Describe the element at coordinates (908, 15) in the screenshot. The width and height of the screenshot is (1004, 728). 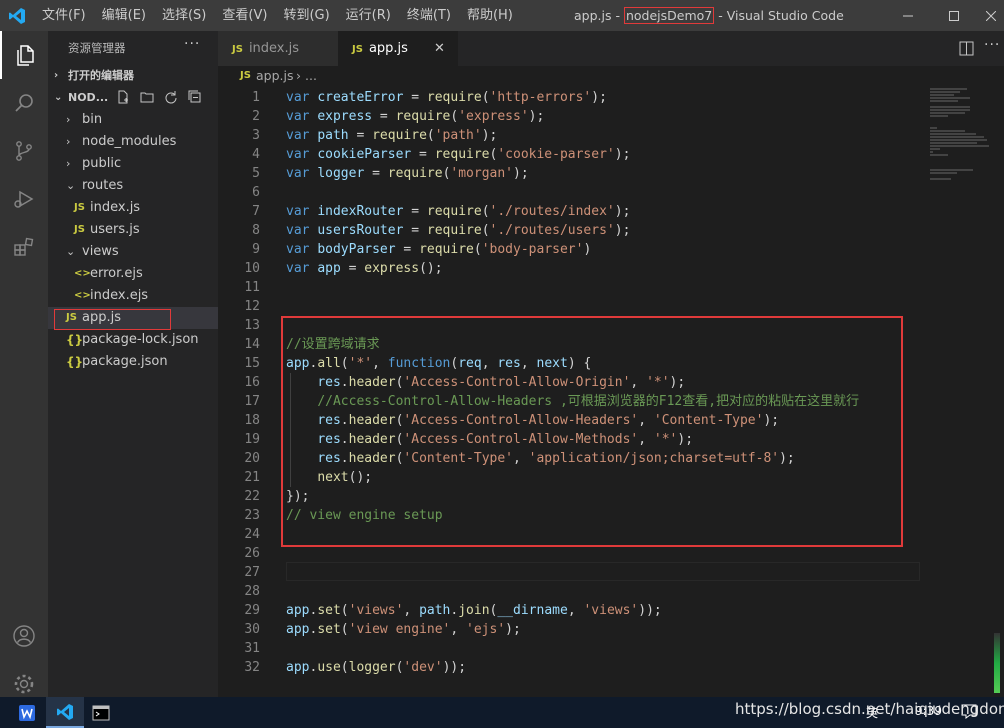
I see `minimize-button` at that location.